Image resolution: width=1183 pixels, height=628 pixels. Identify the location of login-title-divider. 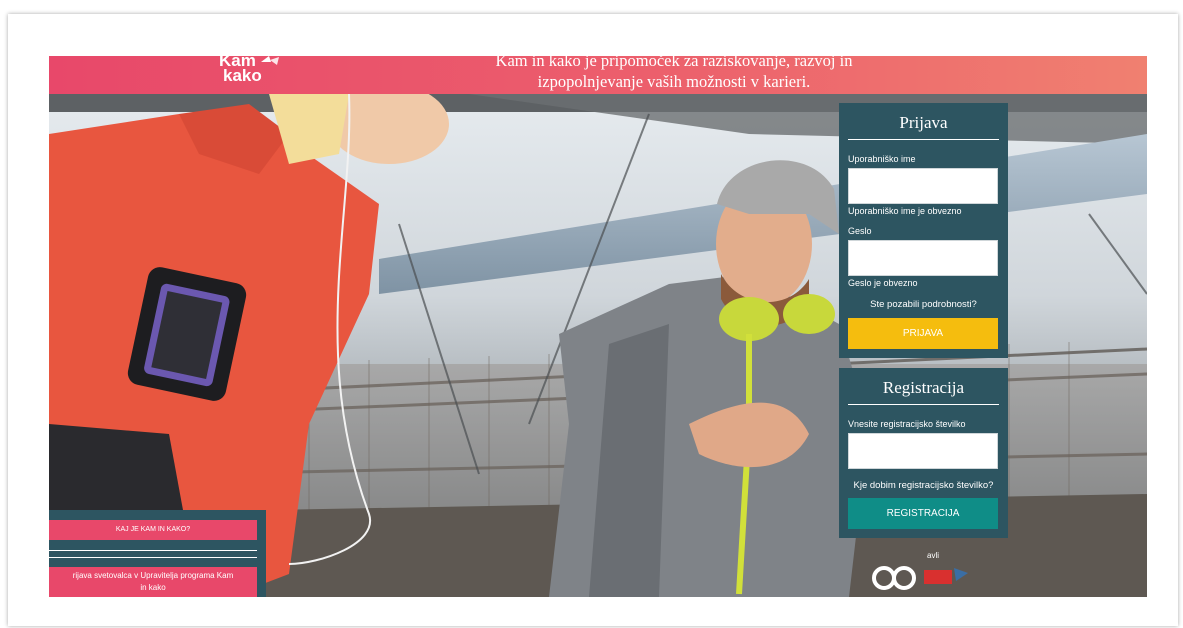
(923, 139).